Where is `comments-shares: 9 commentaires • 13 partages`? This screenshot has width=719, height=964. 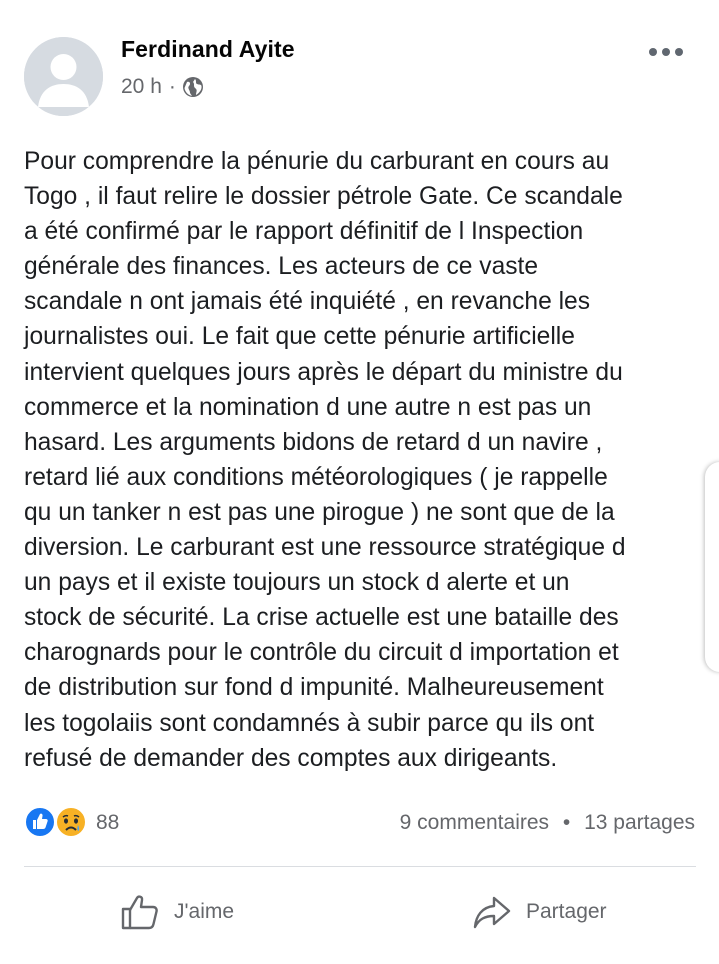
comments-shares: 9 commentaires • 13 partages is located at coordinates (547, 823).